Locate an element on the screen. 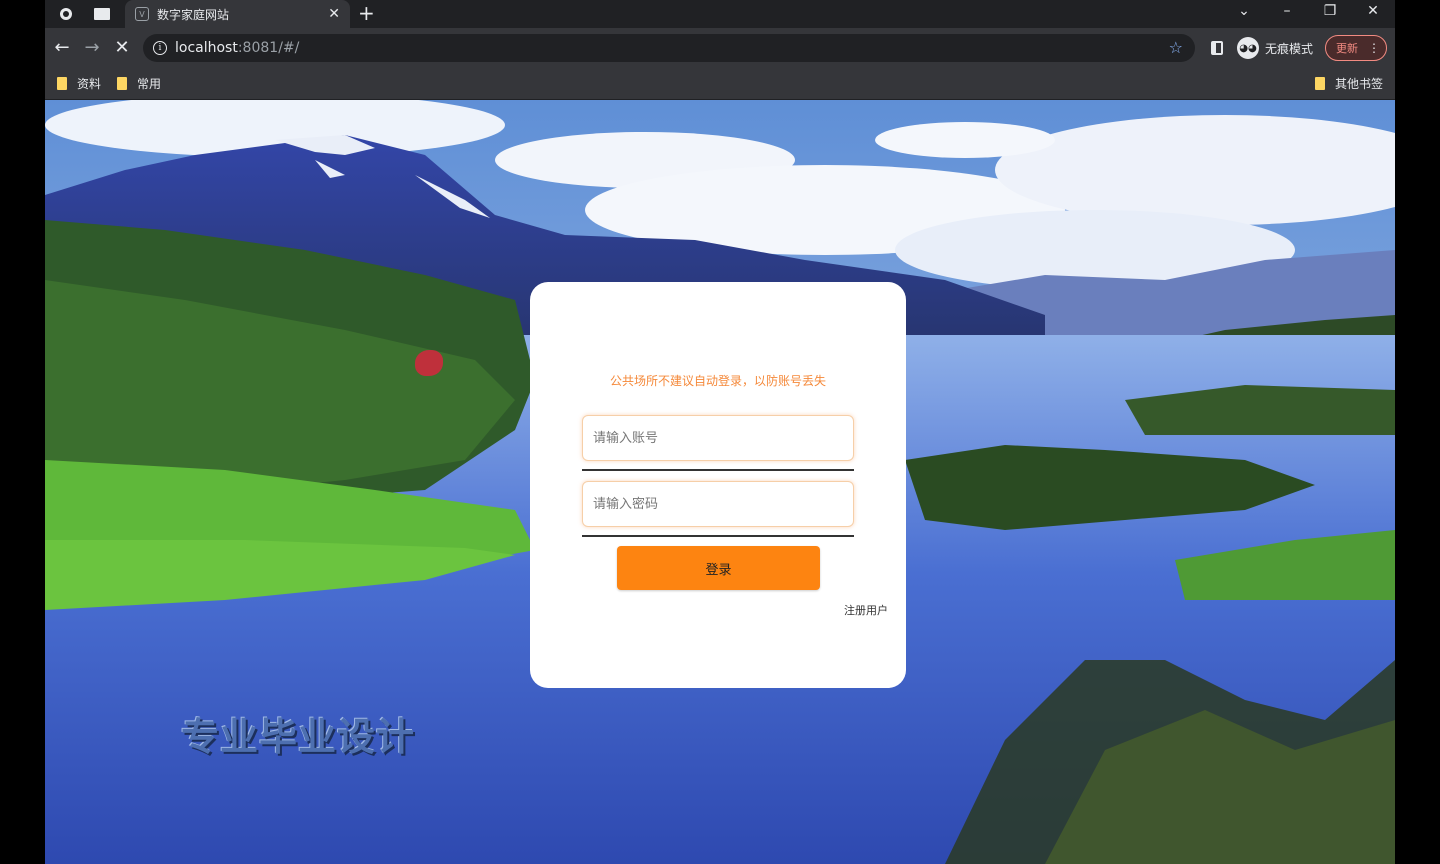 This screenshot has height=864, width=1440. menu-kebab-icon: ⋮ is located at coordinates (1374, 48).